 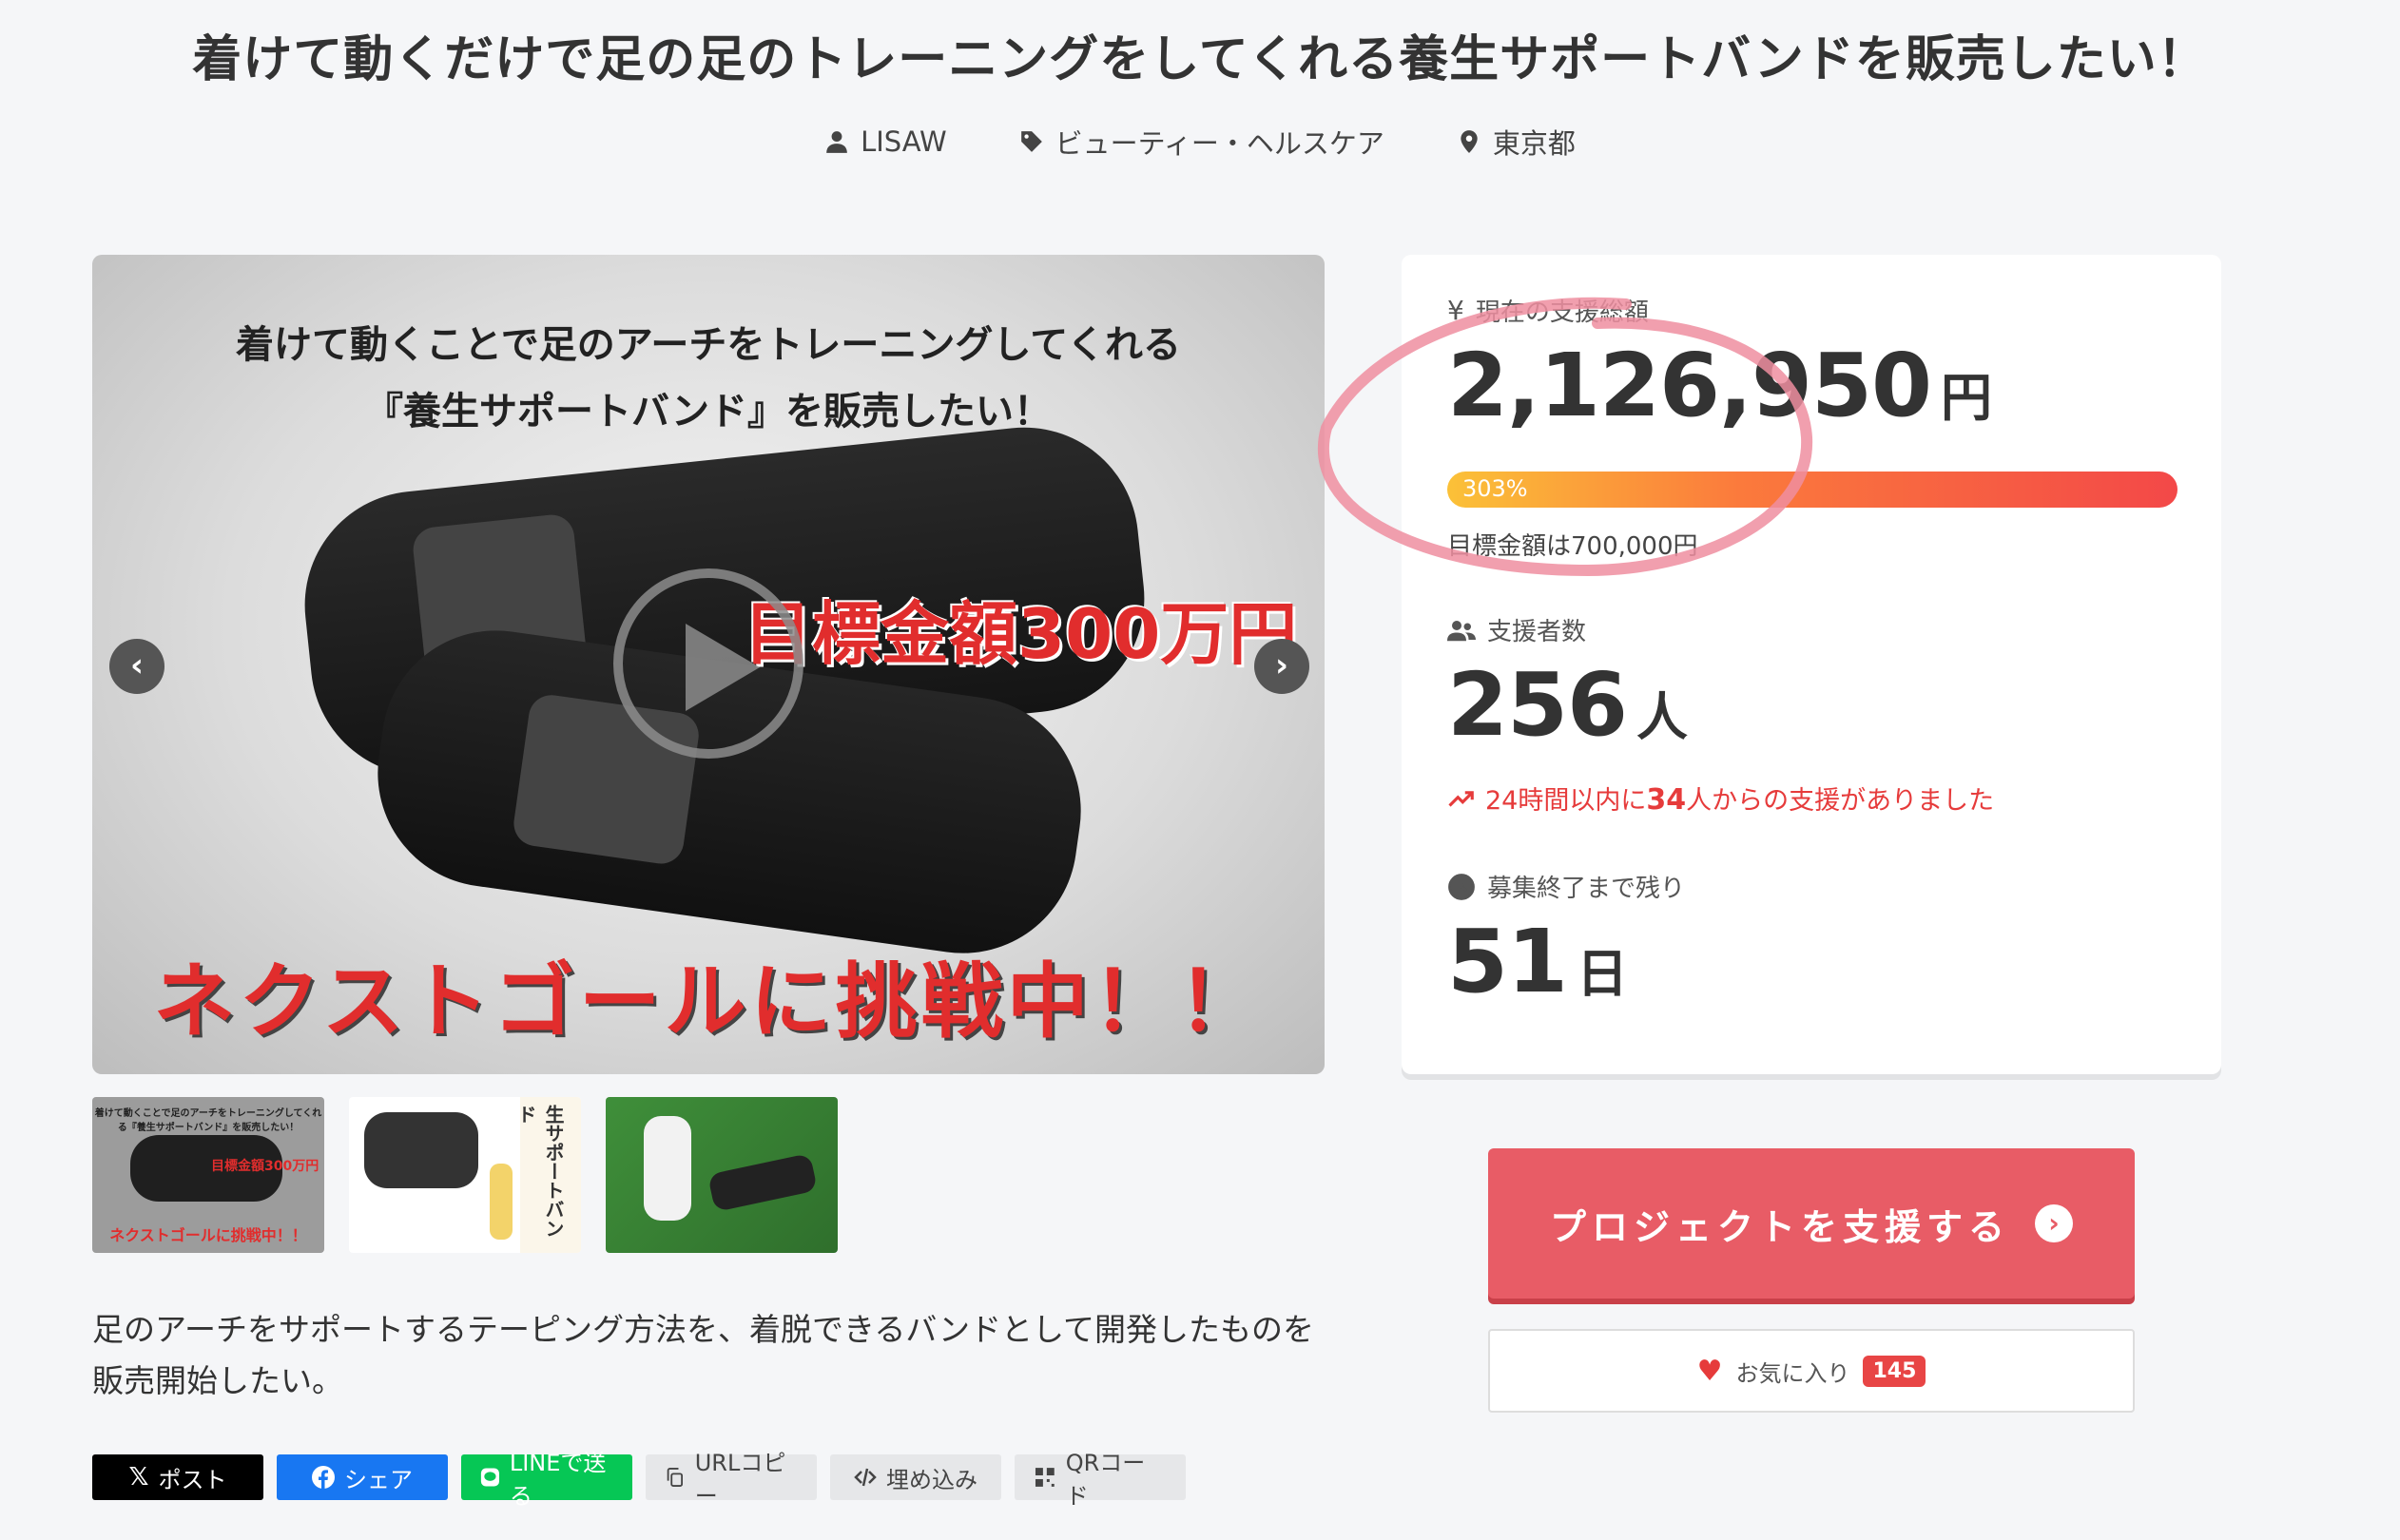 What do you see at coordinates (1586, 889) in the screenshot?
I see `remaining-label: 募集終了まで残り` at bounding box center [1586, 889].